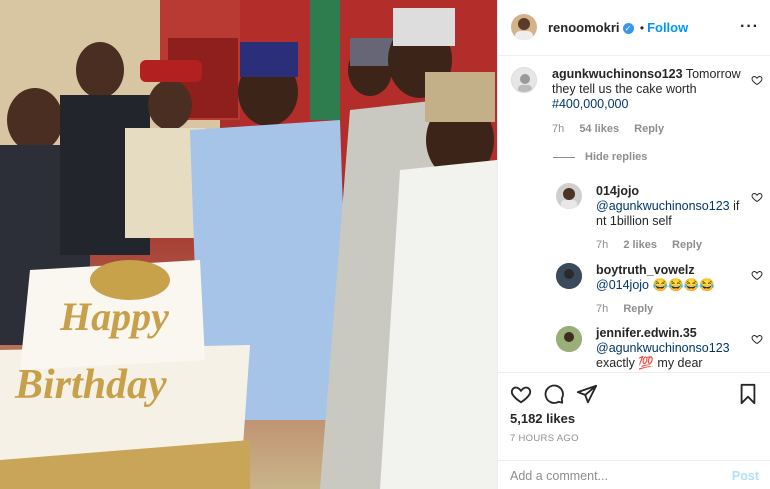 The width and height of the screenshot is (770, 489). I want to click on hide-replies-button: Hide replies, so click(600, 157).